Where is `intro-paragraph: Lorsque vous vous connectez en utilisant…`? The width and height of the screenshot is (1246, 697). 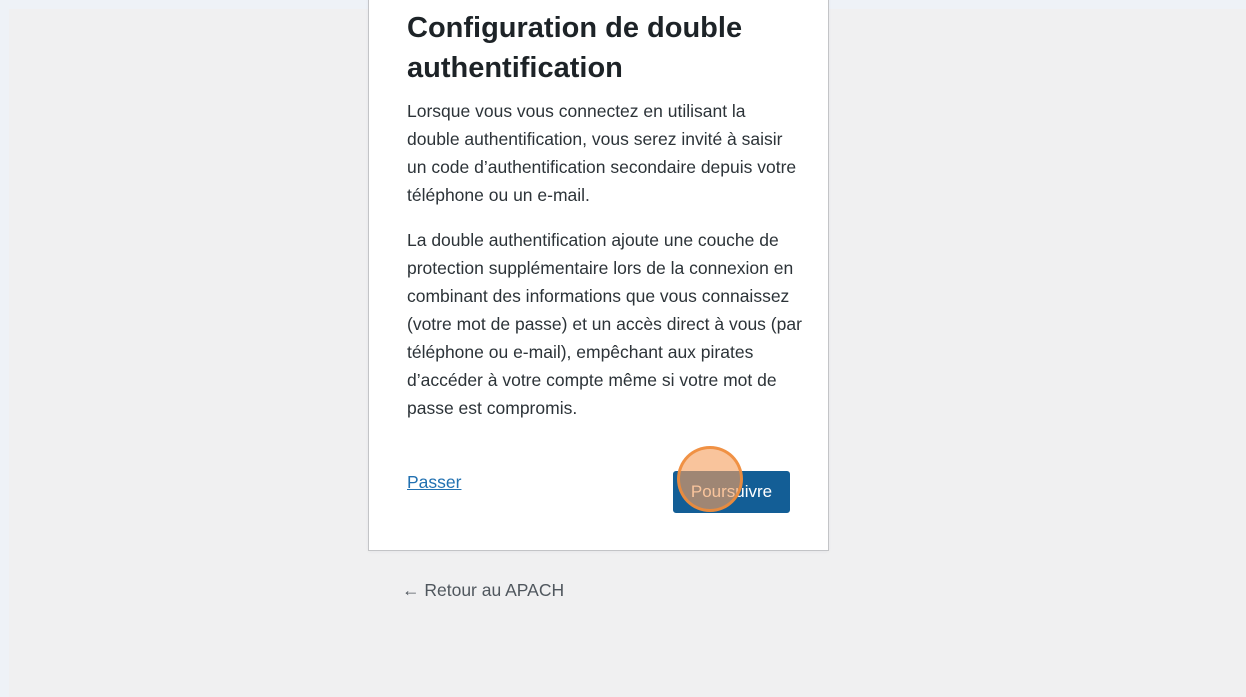
intro-paragraph: Lorsque vous vous connectez en utilisant… is located at coordinates (602, 153).